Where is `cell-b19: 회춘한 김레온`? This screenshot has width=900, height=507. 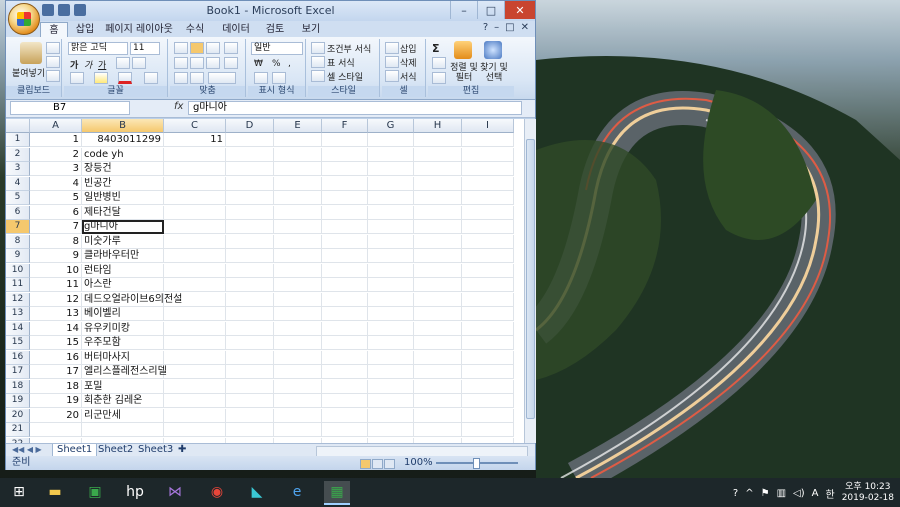
cell-b19: 회춘한 김레온 is located at coordinates (123, 401).